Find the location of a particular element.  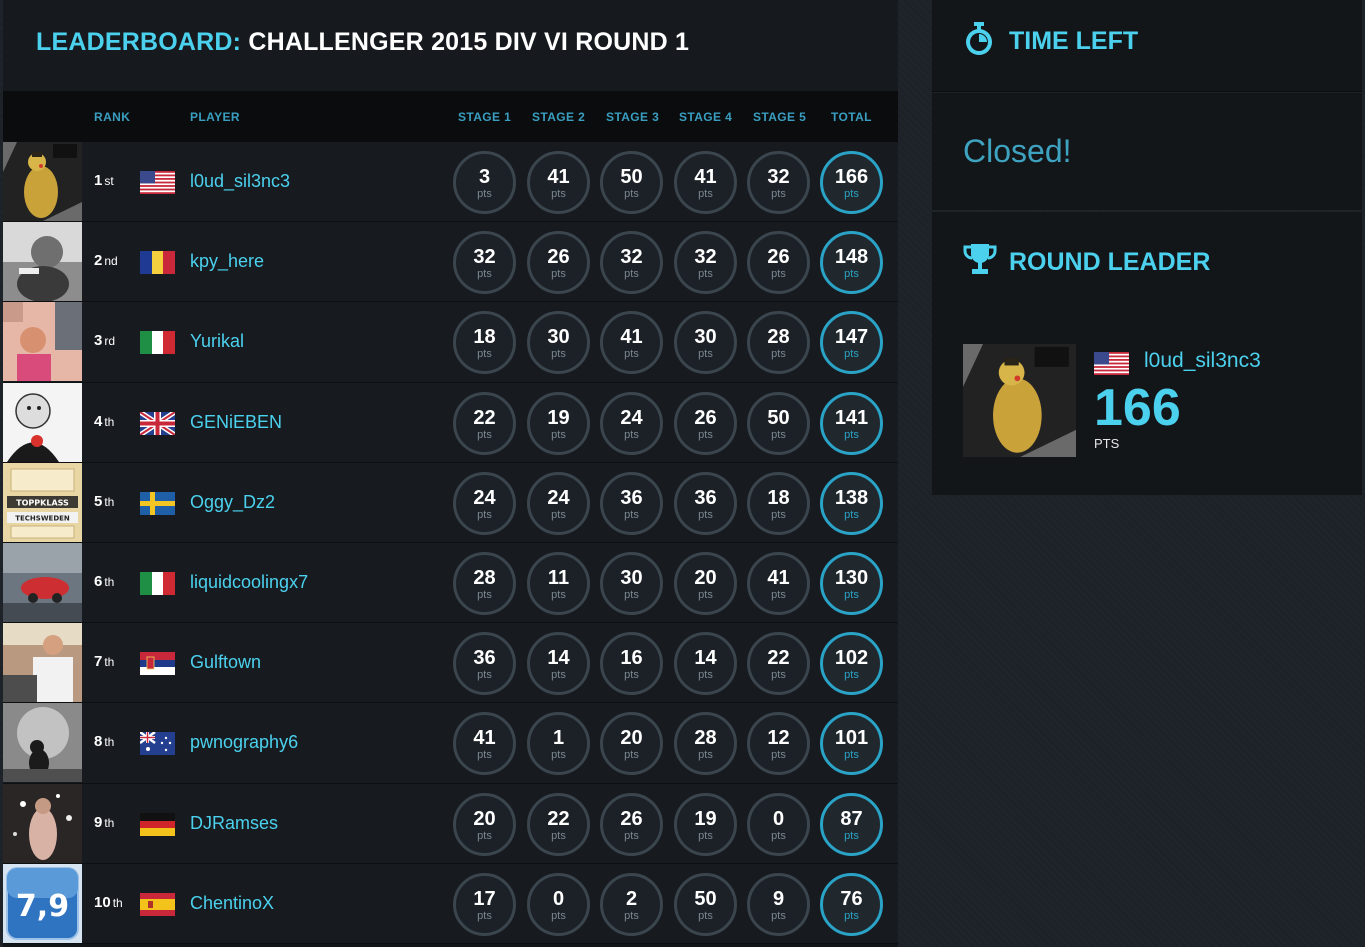

stage2-score: 26 pts is located at coordinates (558, 263).